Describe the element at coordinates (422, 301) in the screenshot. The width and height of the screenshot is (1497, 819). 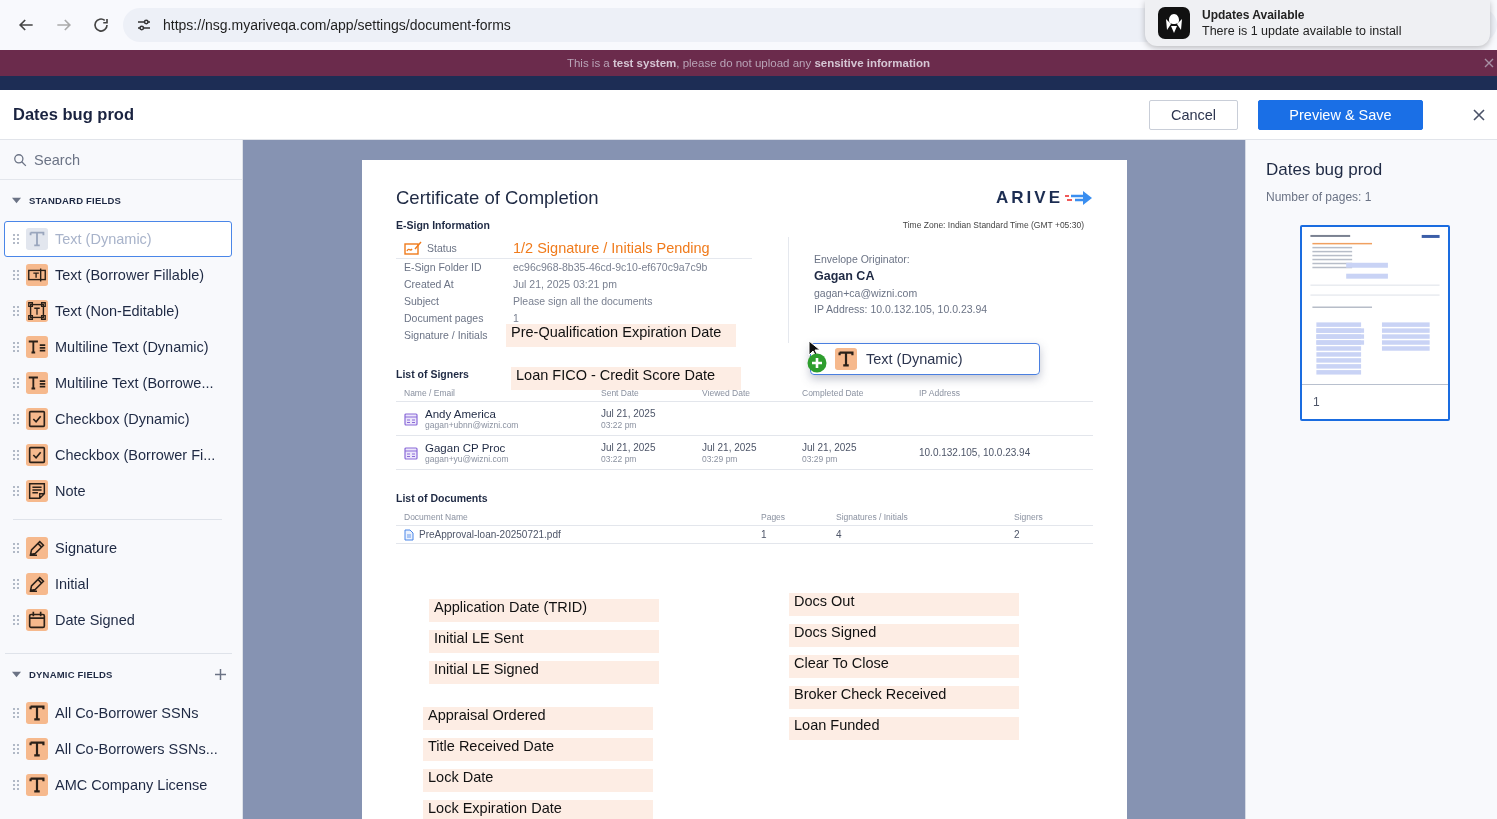
I see `info-label: Subject` at that location.